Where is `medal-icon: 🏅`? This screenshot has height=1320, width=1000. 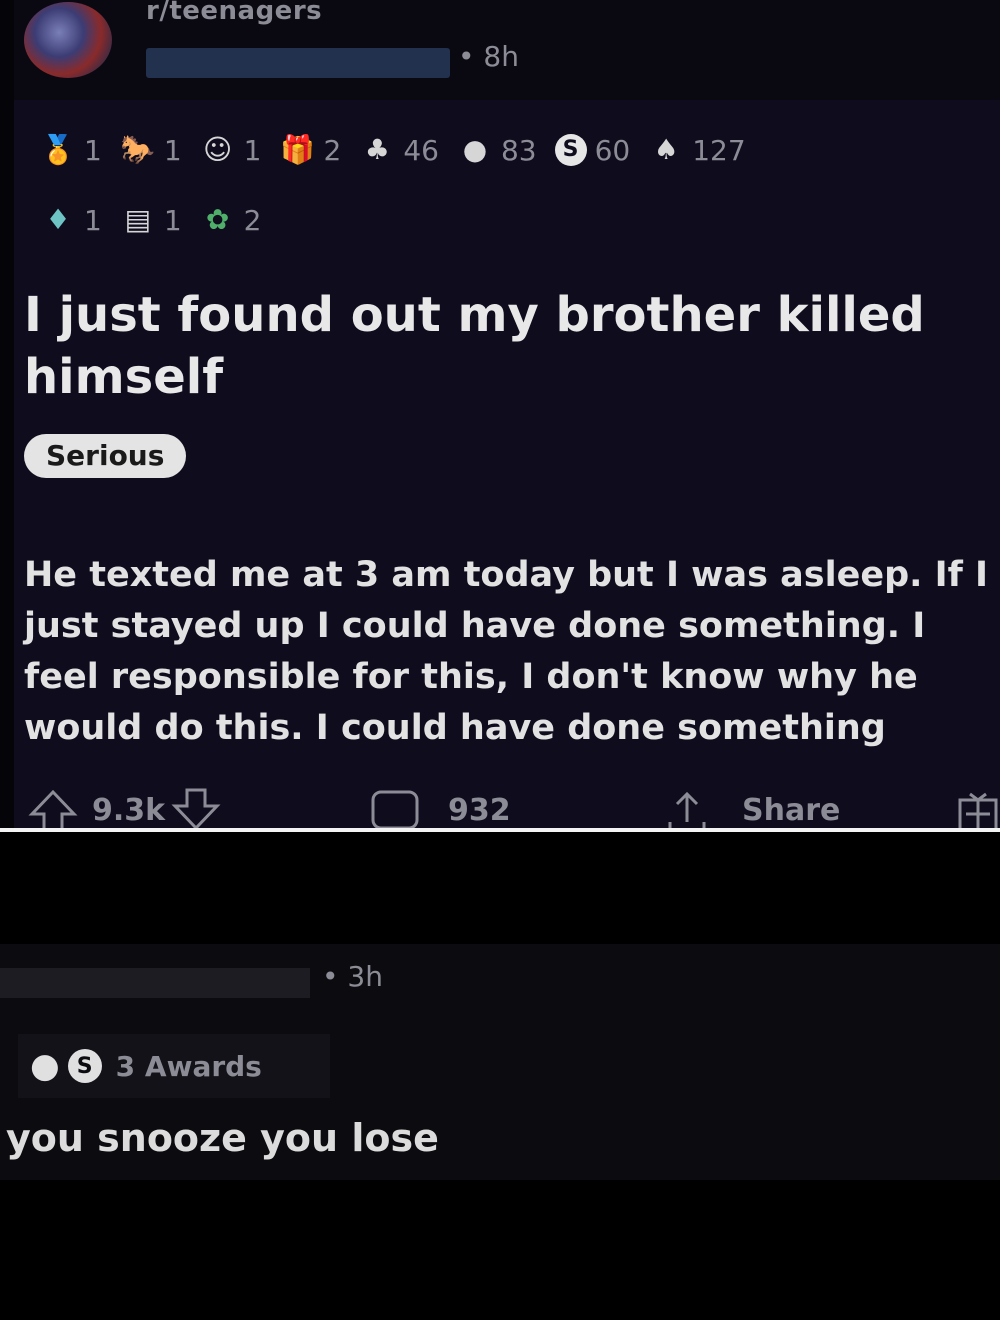 medal-icon: 🏅 is located at coordinates (58, 149).